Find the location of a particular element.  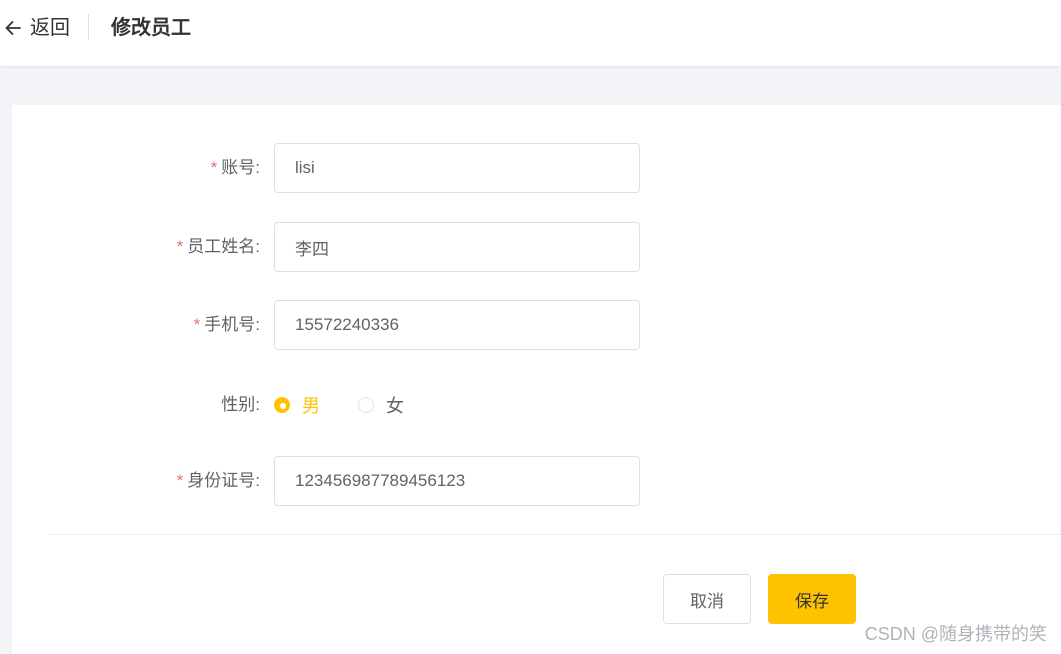

watermark: CSDN @随身携带的笑 is located at coordinates (955, 634).